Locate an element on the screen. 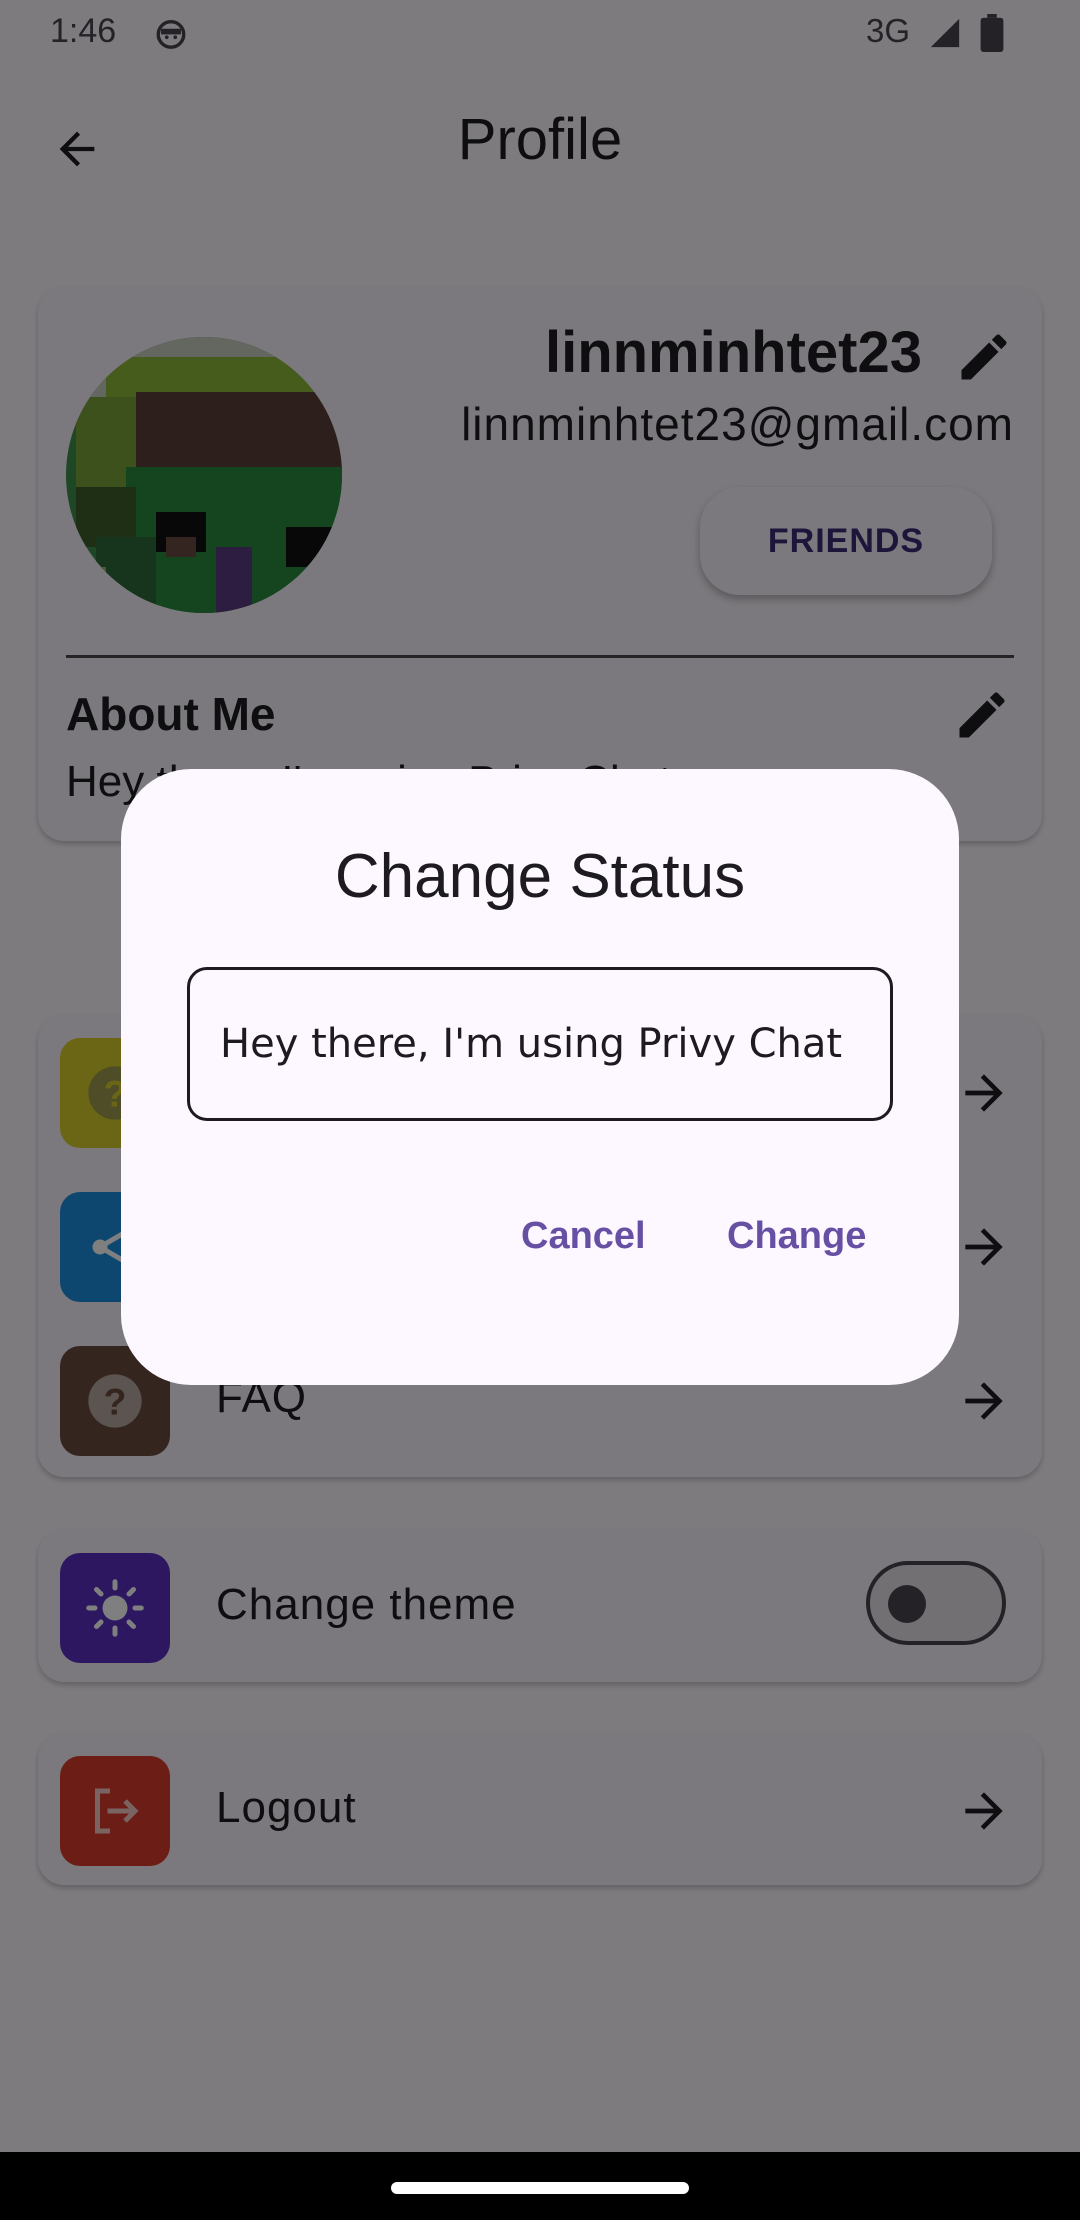 The height and width of the screenshot is (2220, 1080). dialog-title: Change Status is located at coordinates (540, 876).